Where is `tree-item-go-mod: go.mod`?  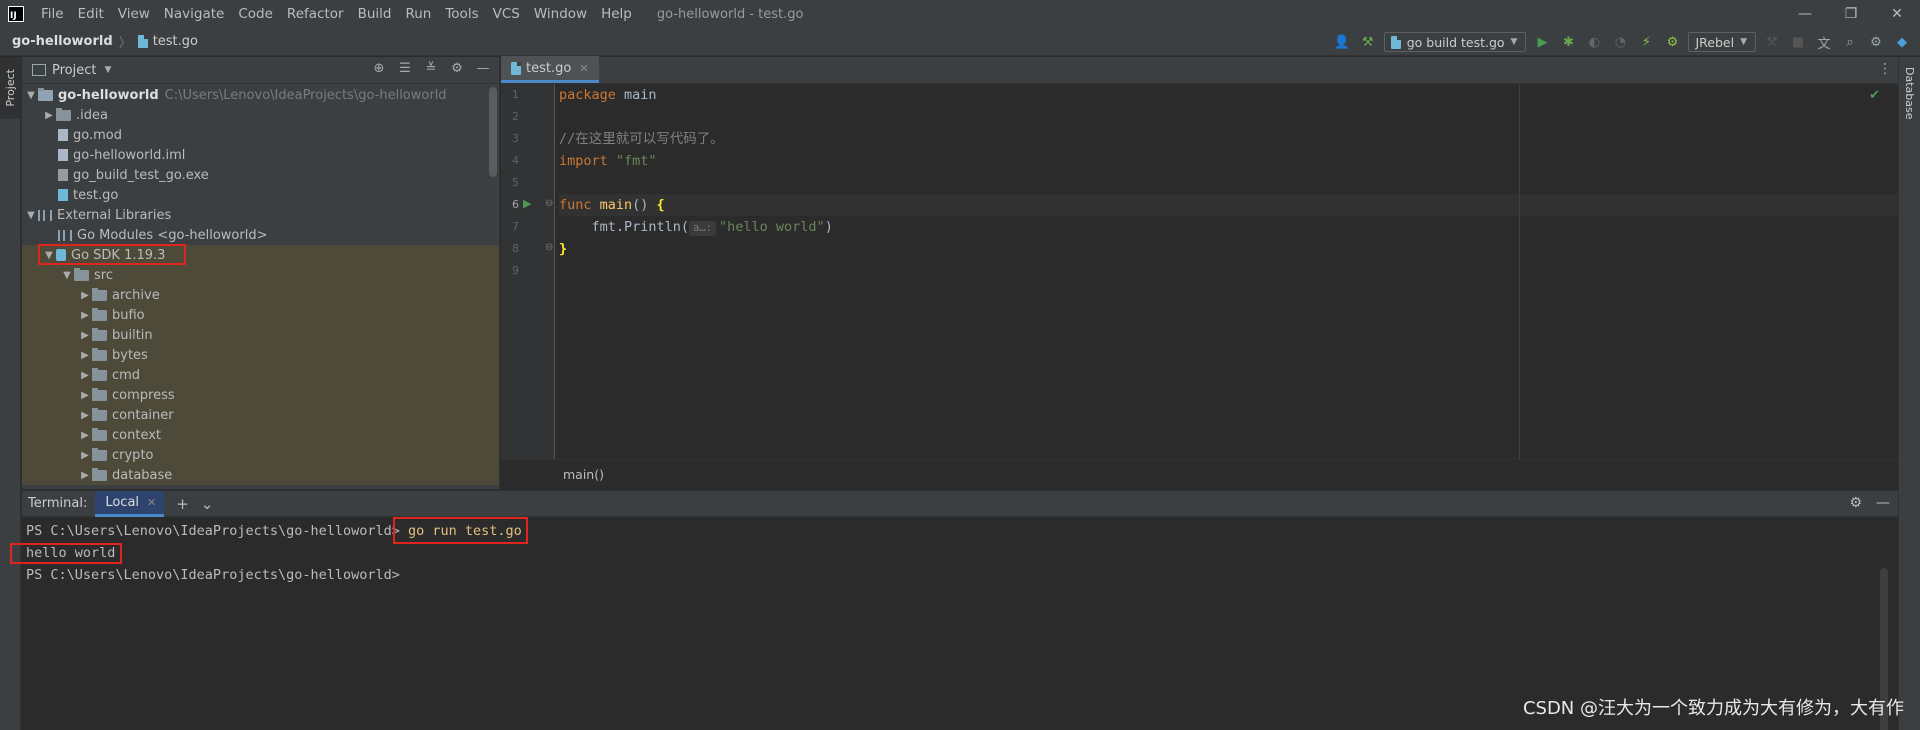 tree-item-go-mod: go.mod is located at coordinates (260, 135).